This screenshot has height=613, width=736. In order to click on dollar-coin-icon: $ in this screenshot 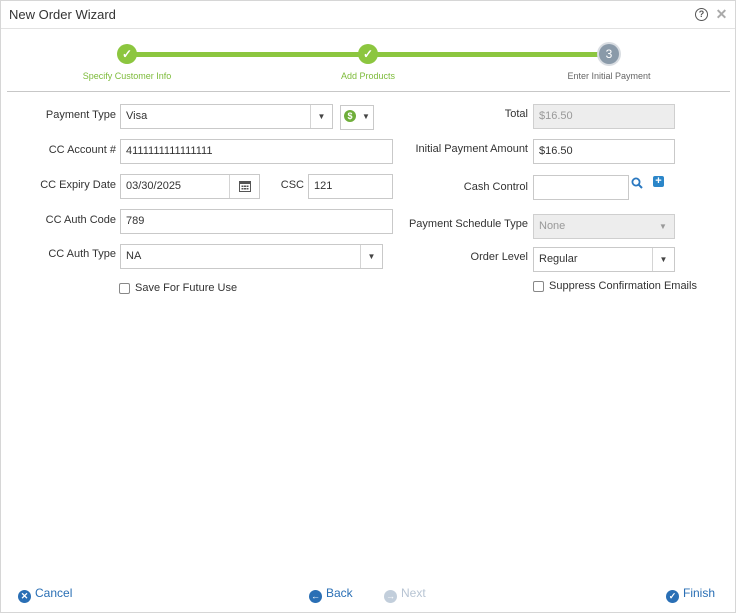, I will do `click(350, 116)`.